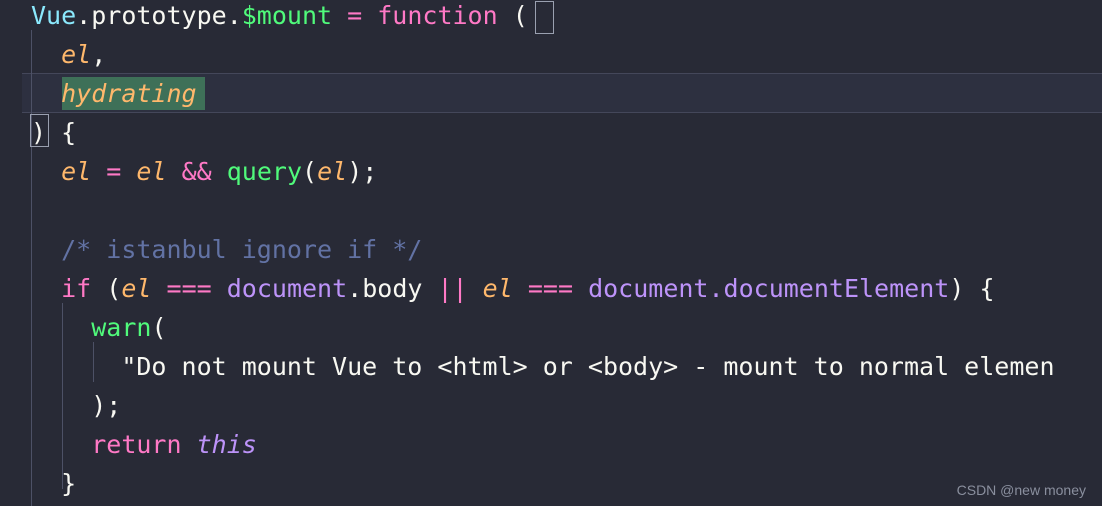 Image resolution: width=1102 pixels, height=506 pixels. What do you see at coordinates (551, 210) in the screenshot?
I see `code-line-6-blank` at bounding box center [551, 210].